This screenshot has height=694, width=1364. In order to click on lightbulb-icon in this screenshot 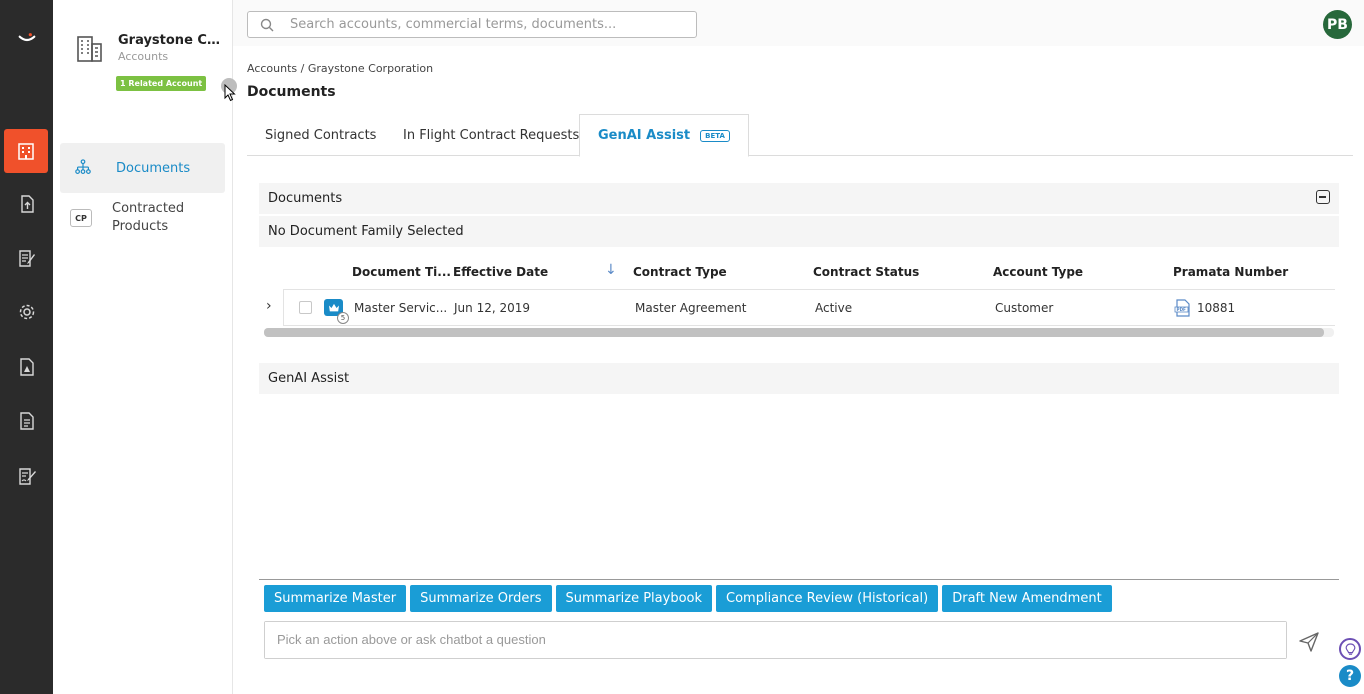, I will do `click(1350, 648)`.